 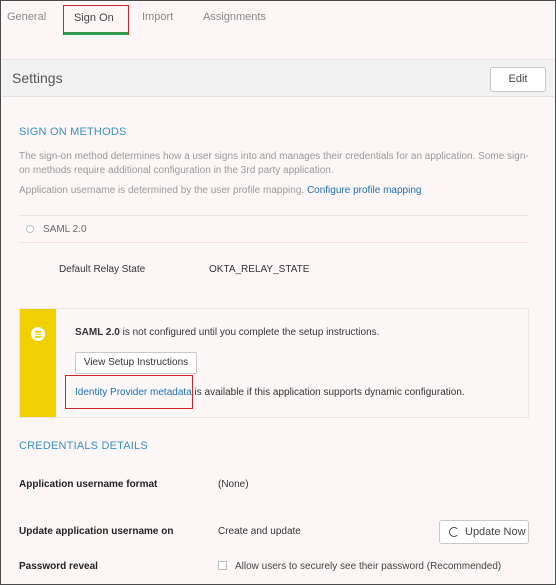 I want to click on tab-assignments: Assignments, so click(x=234, y=17).